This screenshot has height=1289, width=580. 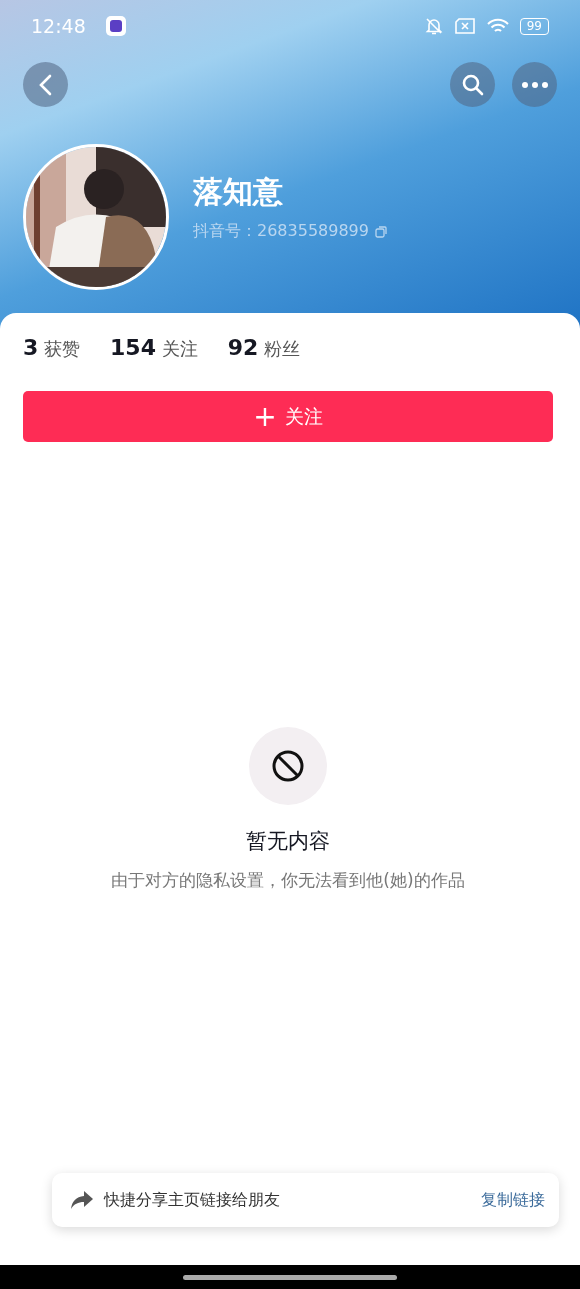 What do you see at coordinates (433, 26) in the screenshot?
I see `bell-off-icon` at bounding box center [433, 26].